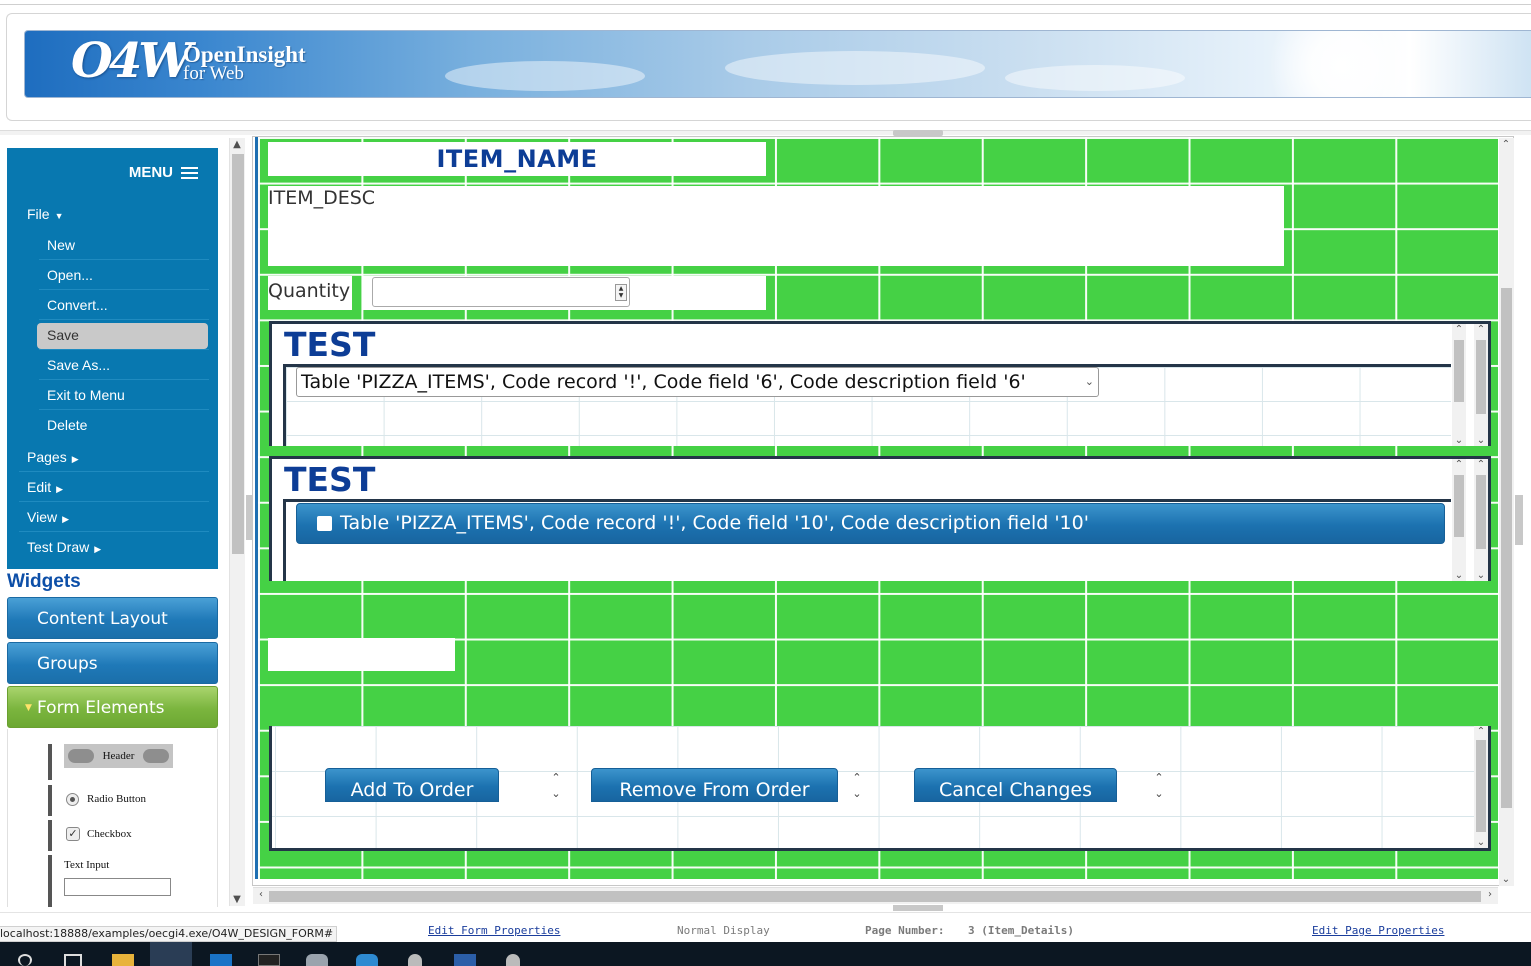  What do you see at coordinates (111, 881) in the screenshot?
I see `widget-text-input: Text Input` at bounding box center [111, 881].